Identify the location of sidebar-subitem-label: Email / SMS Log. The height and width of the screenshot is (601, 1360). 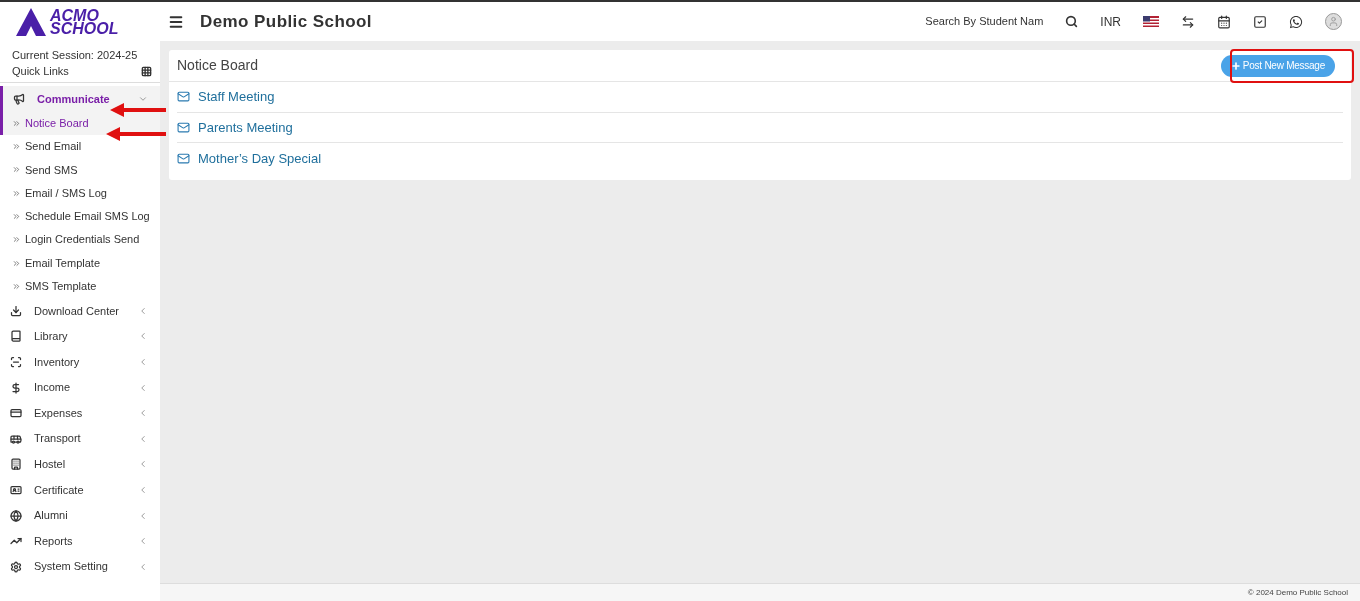
(66, 193).